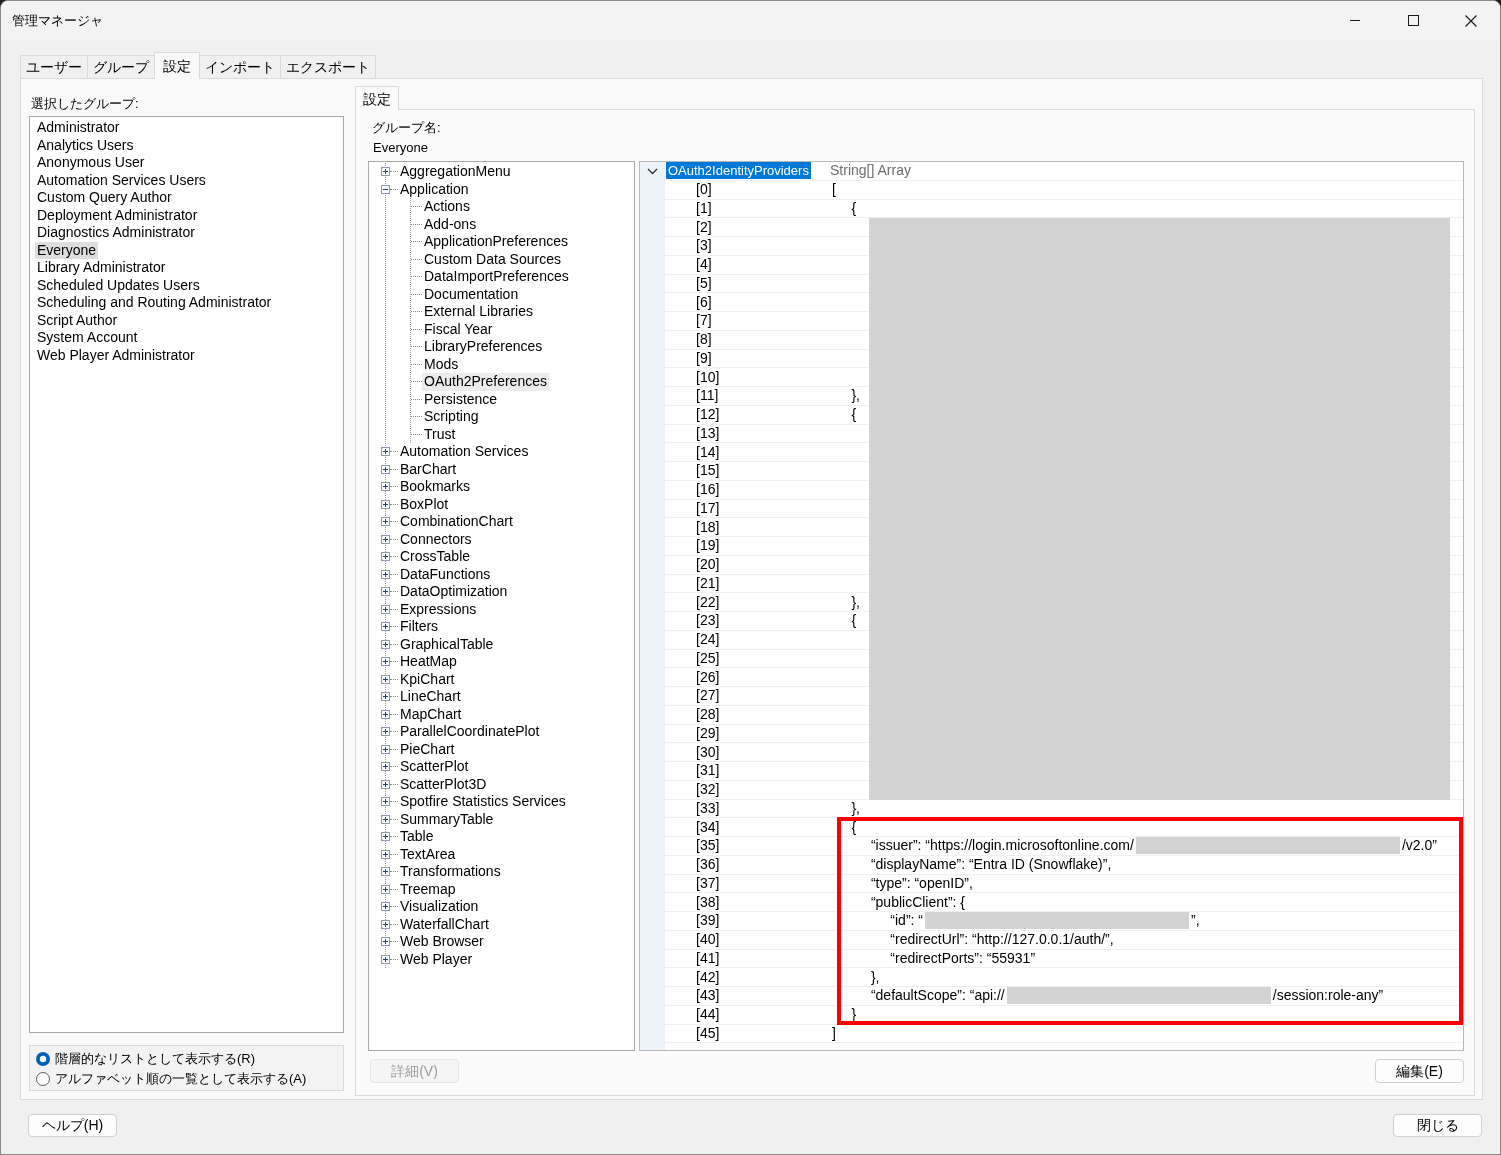 The image size is (1501, 1155). I want to click on radio-option: アルファベット順の一覧として表示する(A), so click(189, 1079).